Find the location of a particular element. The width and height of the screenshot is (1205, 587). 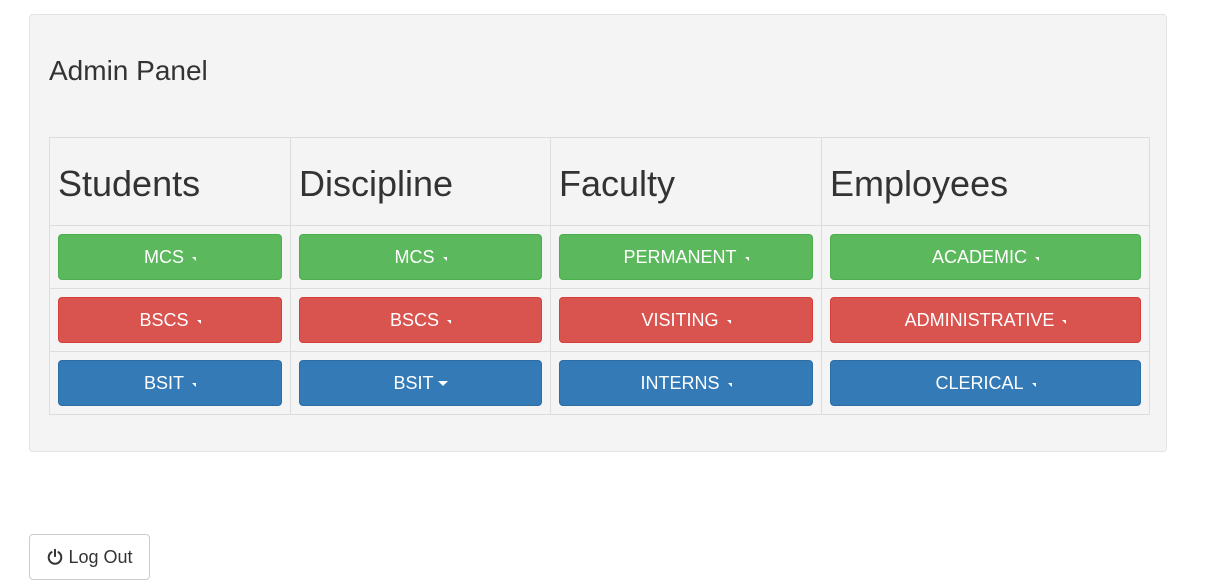

table-row: BSCS BSCS VISITING ADMINISTRATIVE is located at coordinates (599, 320).